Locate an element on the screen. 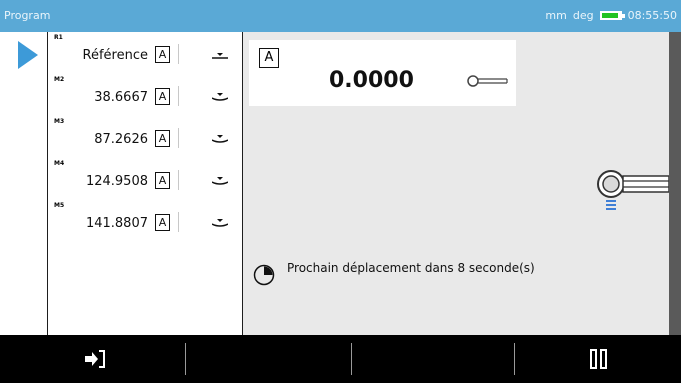  measurement-tag: M4 is located at coordinates (59, 163).